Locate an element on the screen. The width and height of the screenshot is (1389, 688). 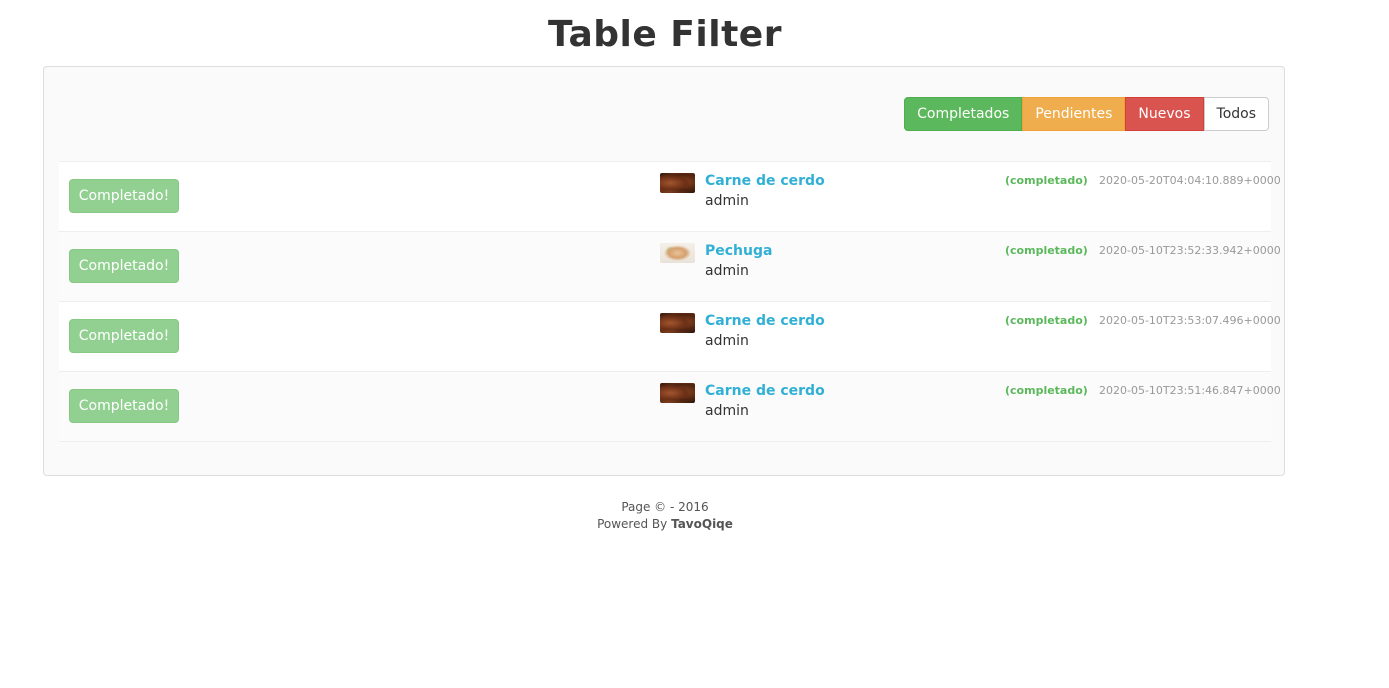
chicken-thumbnail is located at coordinates (677, 253).